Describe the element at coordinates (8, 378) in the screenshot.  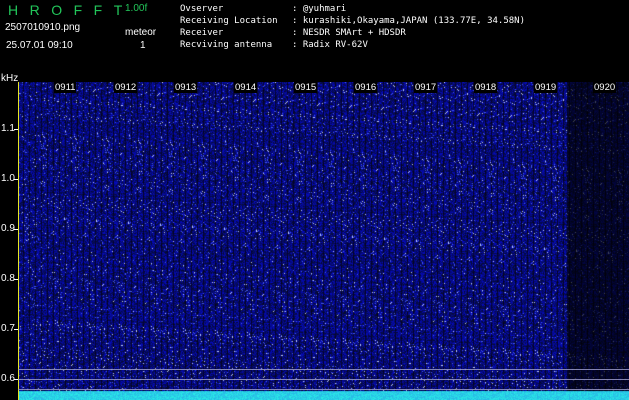
I see `y-label: 0.6` at that location.